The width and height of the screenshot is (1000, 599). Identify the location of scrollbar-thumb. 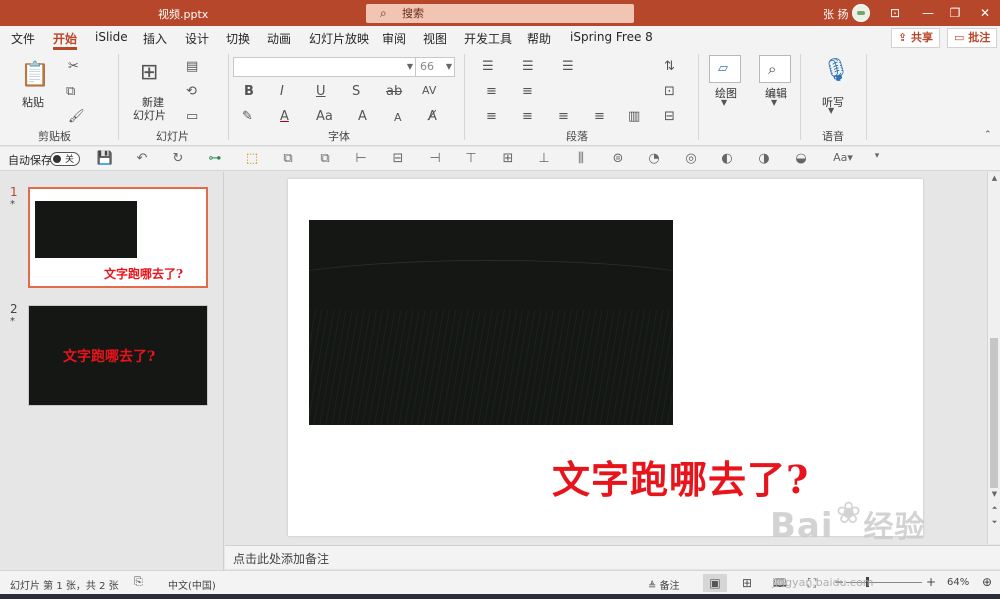
(994, 413).